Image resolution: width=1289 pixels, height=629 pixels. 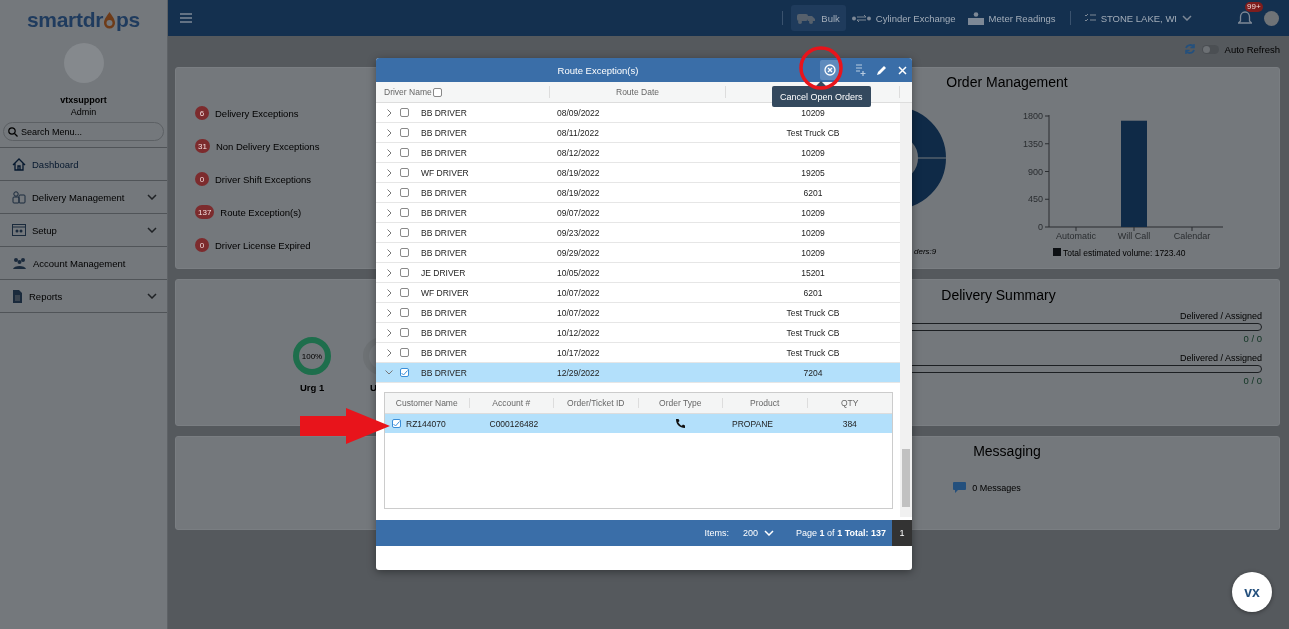 I want to click on nav-item: Delivery Management, so click(x=83, y=196).